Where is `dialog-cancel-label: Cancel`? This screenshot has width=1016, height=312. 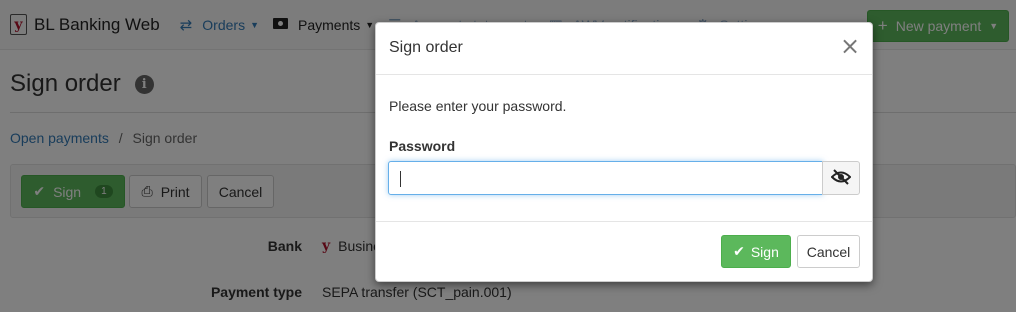 dialog-cancel-label: Cancel is located at coordinates (828, 251).